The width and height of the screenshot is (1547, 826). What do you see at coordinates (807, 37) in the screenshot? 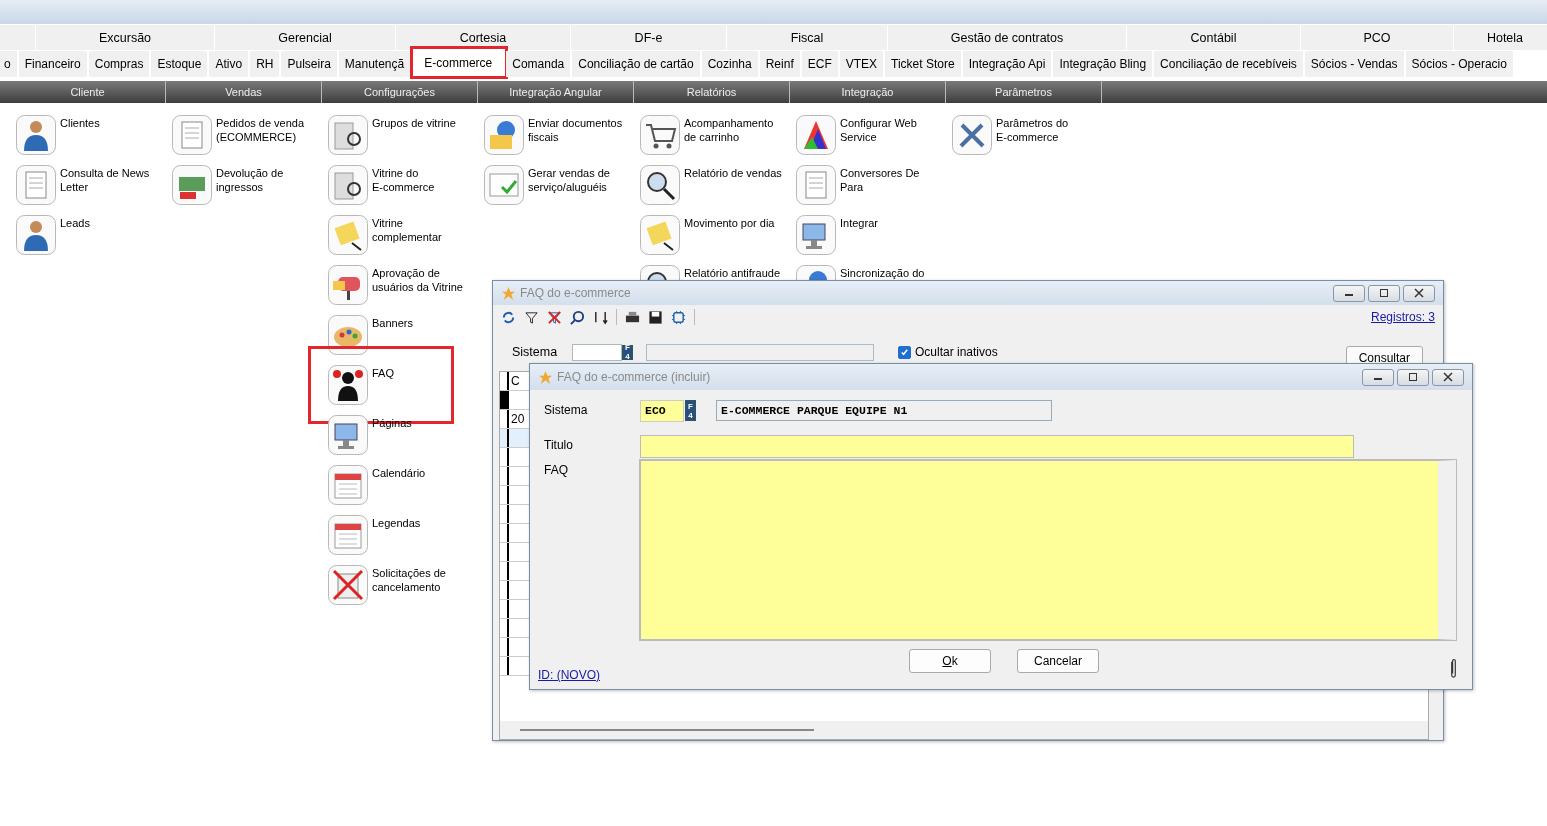
I see `menu-group-tab: Fiscal` at bounding box center [807, 37].